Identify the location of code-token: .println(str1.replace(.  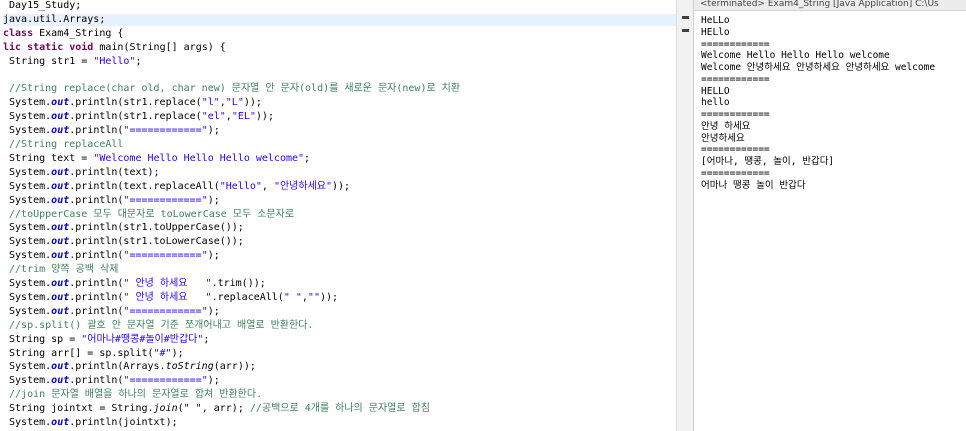
(135, 103).